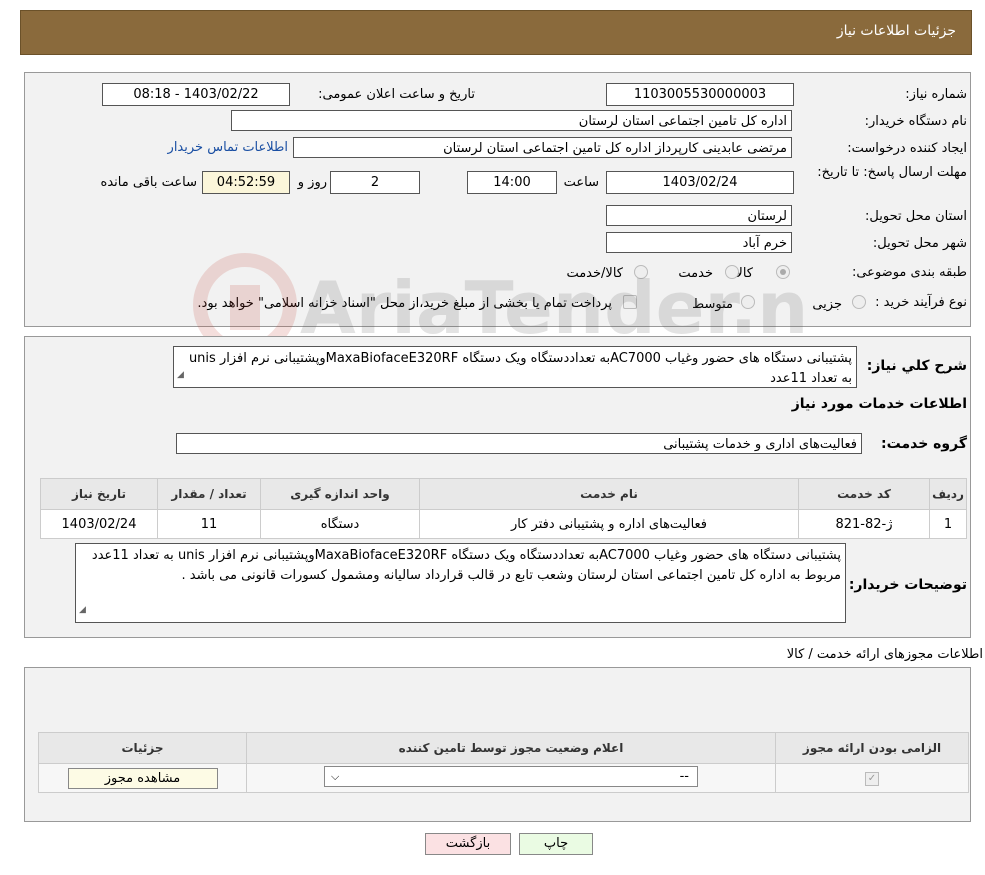 This screenshot has width=985, height=875. What do you see at coordinates (512, 182) in the screenshot?
I see `deadline-time-field: 14:00` at bounding box center [512, 182].